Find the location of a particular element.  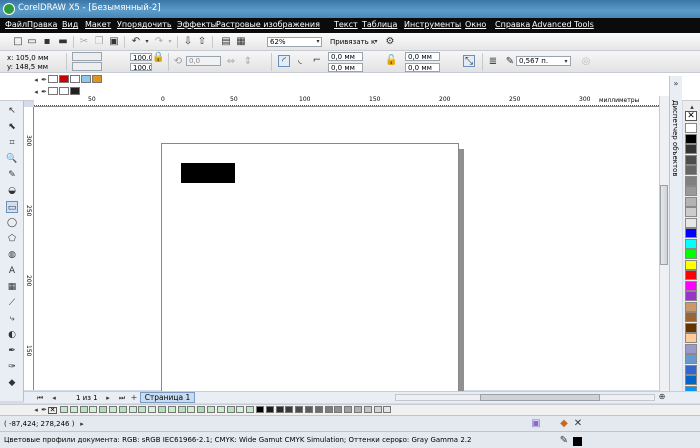

menu-arrange: Упорядочить is located at coordinates (144, 24).